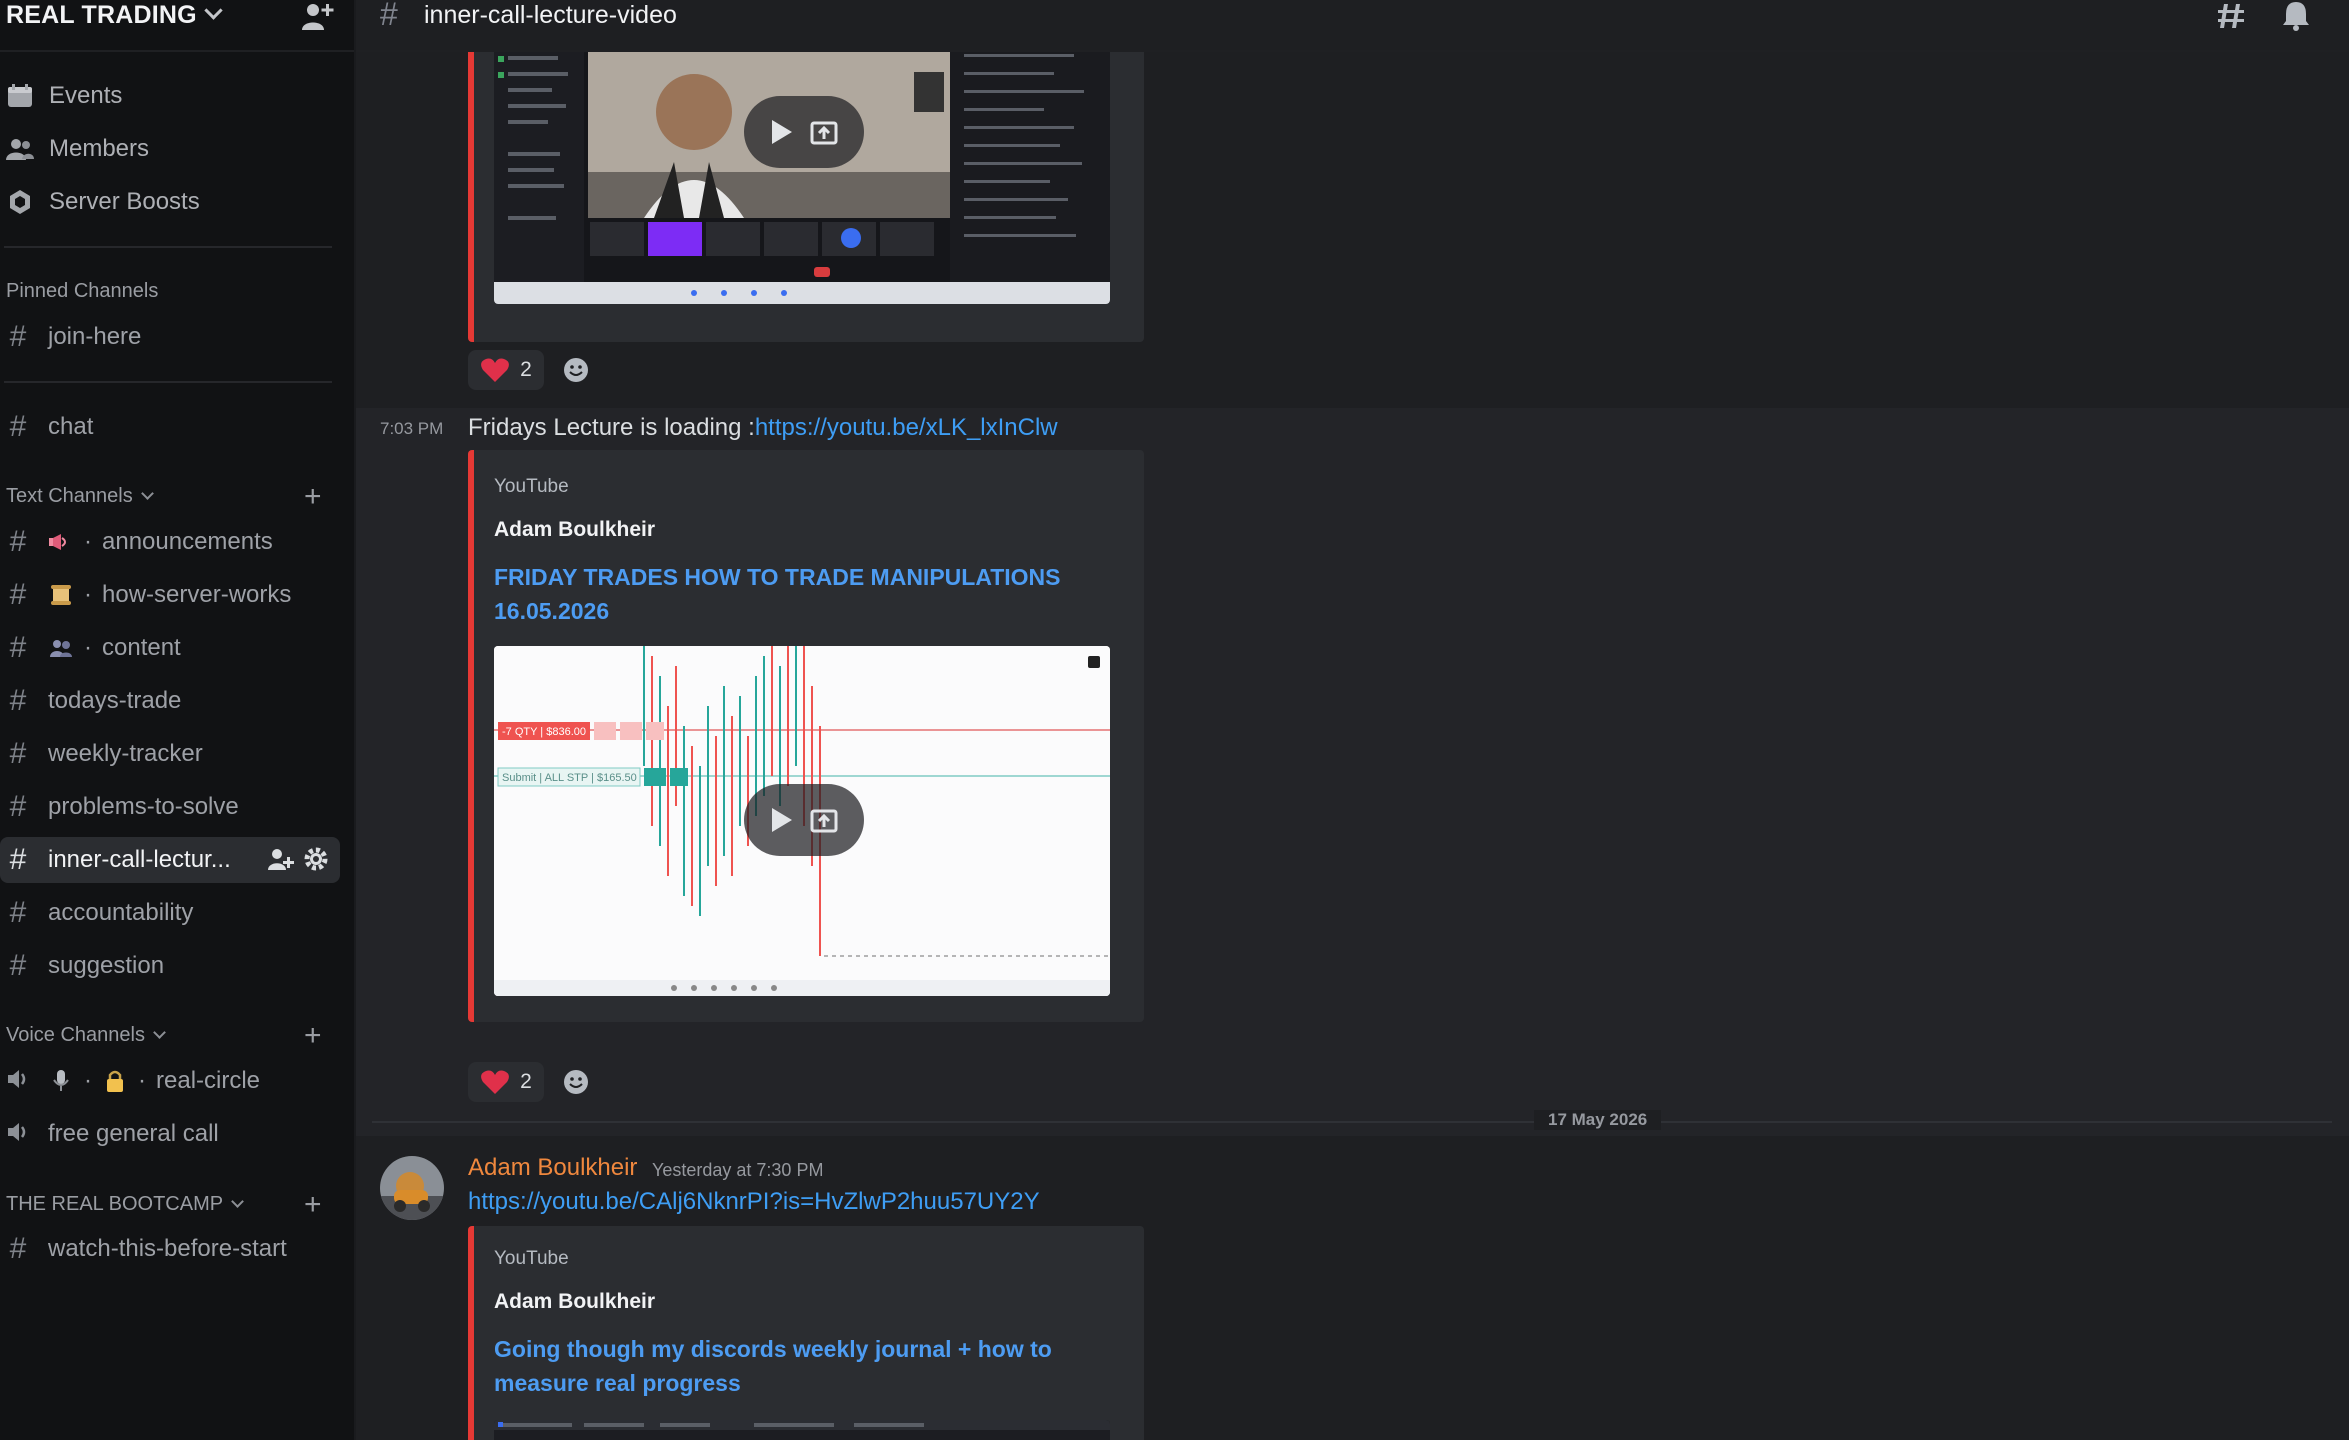 The image size is (2349, 1440). What do you see at coordinates (69, 496) in the screenshot?
I see `category-text-label: Text Channels` at bounding box center [69, 496].